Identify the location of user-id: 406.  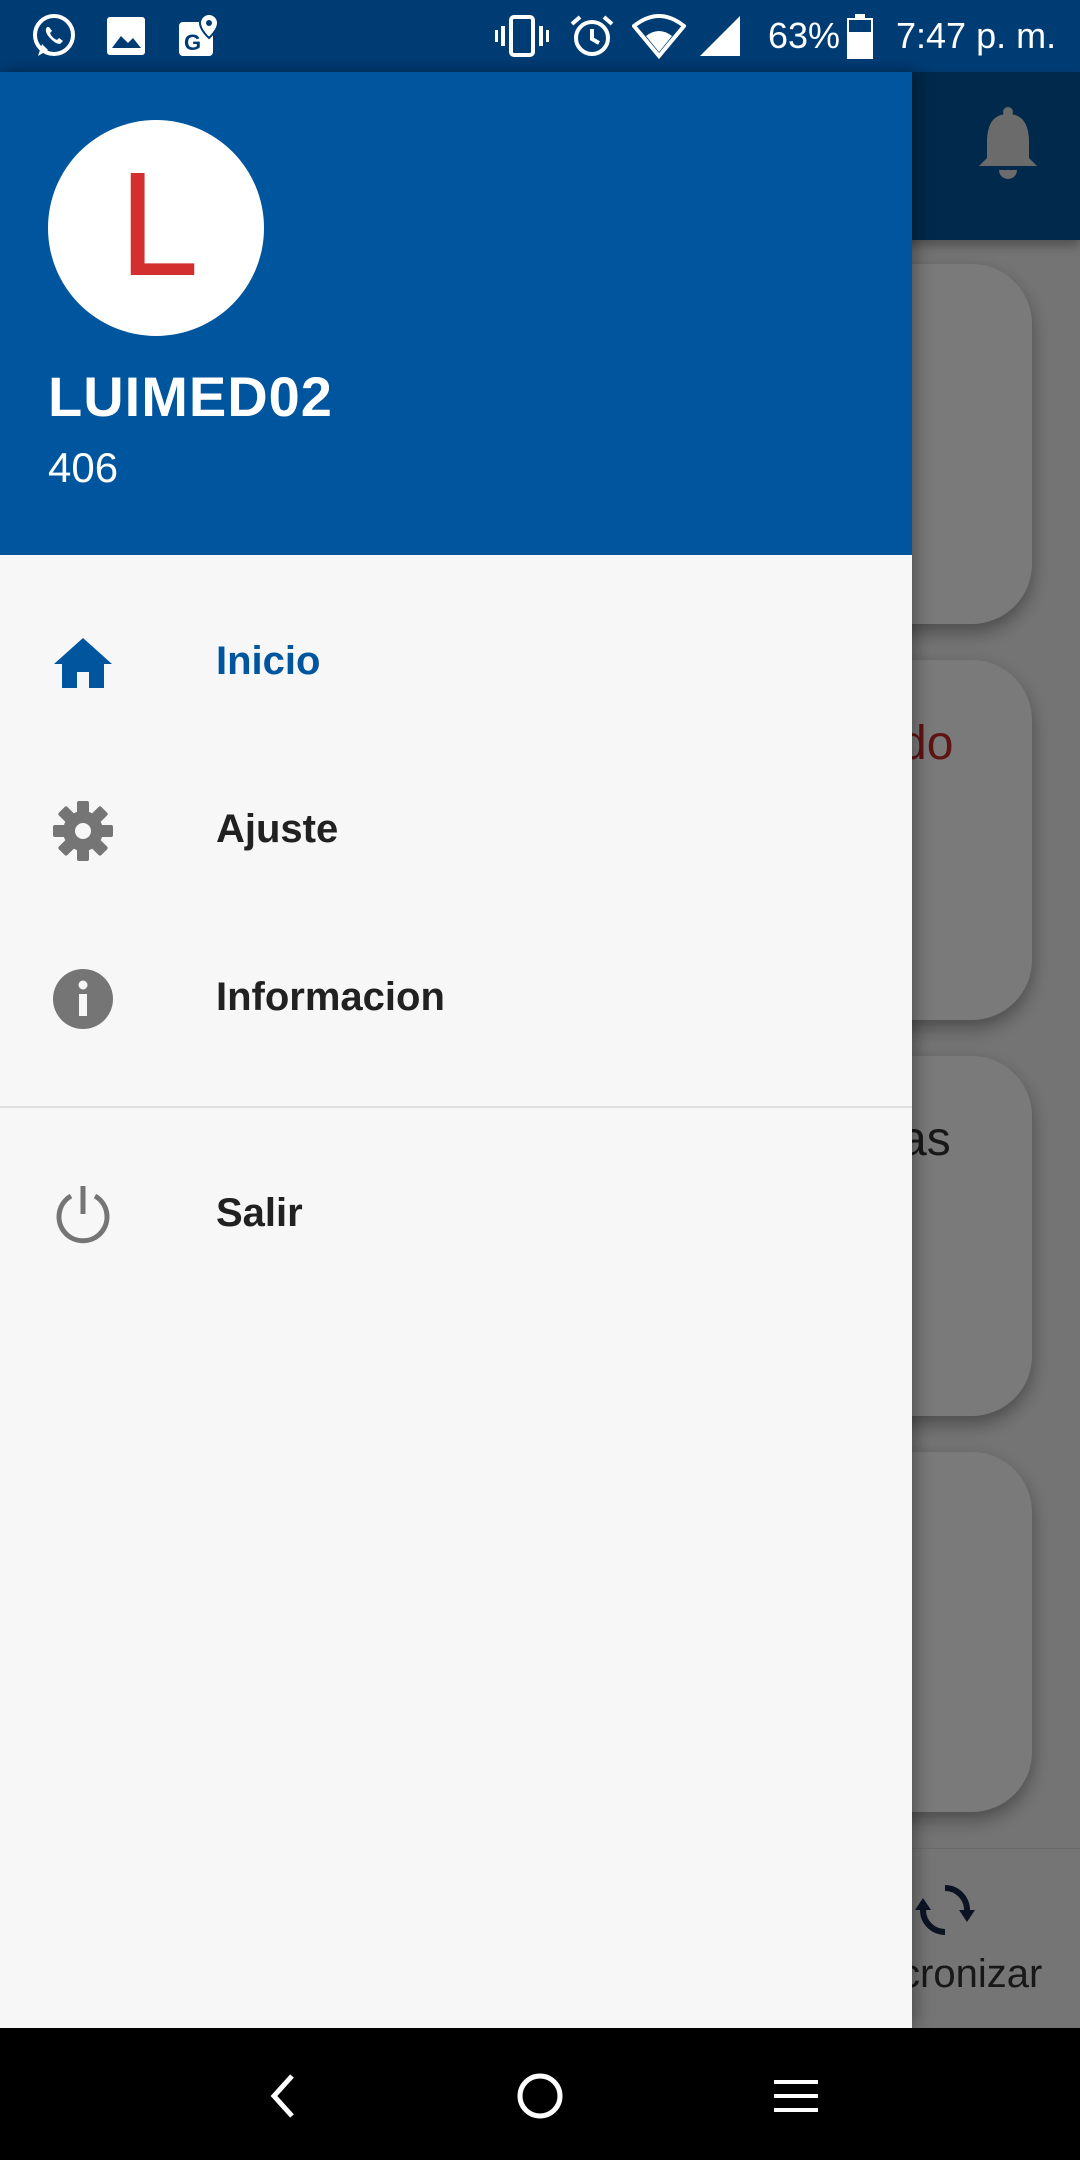
(83, 467).